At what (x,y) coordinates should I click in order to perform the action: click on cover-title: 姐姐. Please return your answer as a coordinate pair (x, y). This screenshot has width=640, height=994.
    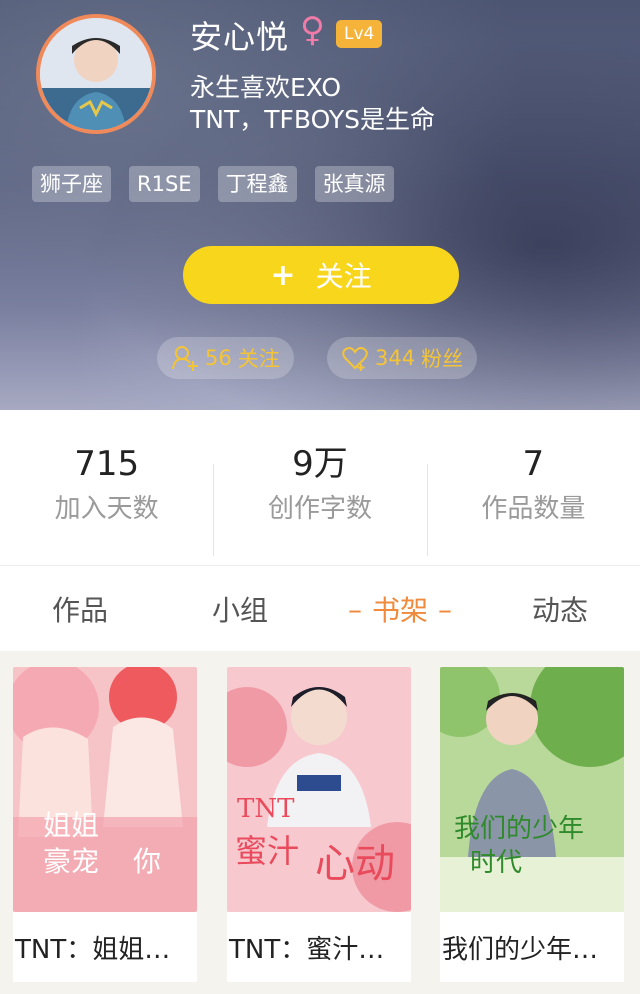
    Looking at the image, I should click on (71, 825).